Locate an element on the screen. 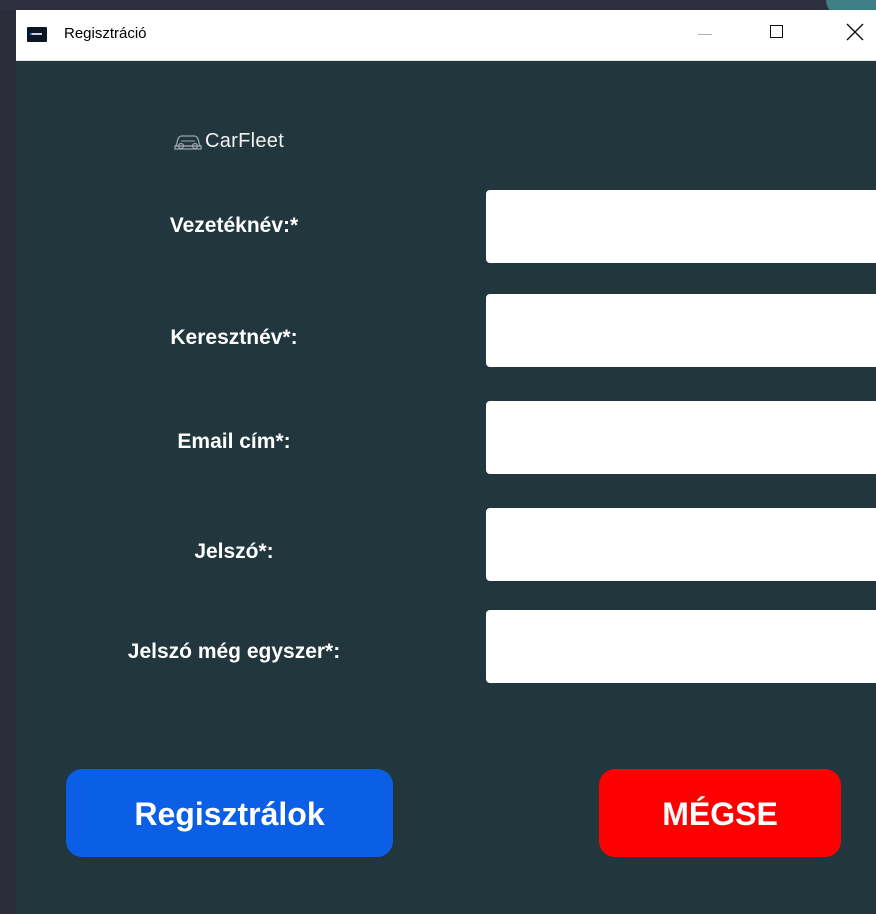 The width and height of the screenshot is (876, 914). maximize-icon is located at coordinates (784, 35).